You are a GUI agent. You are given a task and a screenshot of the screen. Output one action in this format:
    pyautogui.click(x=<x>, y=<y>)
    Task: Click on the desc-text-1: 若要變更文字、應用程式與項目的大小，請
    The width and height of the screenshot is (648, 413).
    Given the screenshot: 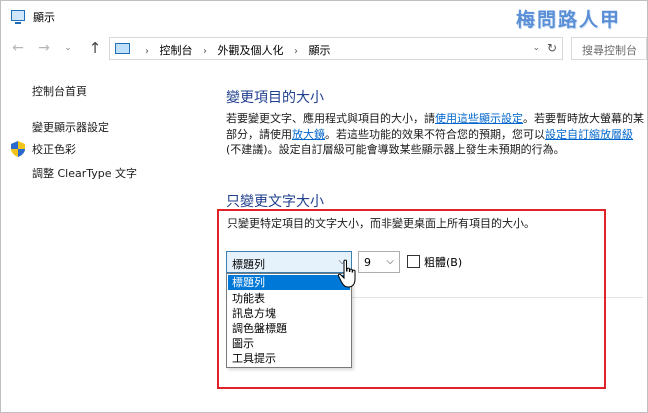 What is the action you would take?
    pyautogui.click(x=330, y=118)
    